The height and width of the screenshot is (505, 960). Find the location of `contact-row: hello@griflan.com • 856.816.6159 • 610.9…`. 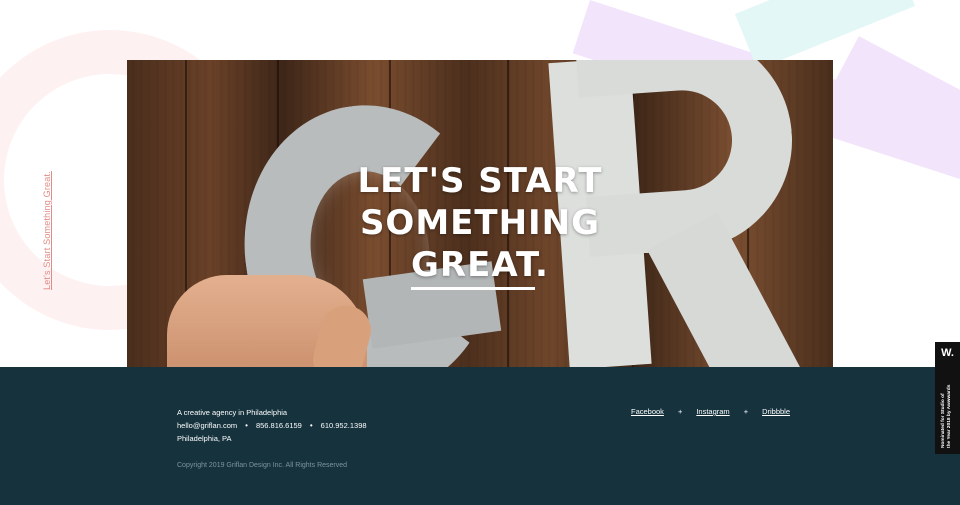

contact-row: hello@griflan.com • 856.816.6159 • 610.9… is located at coordinates (272, 425).